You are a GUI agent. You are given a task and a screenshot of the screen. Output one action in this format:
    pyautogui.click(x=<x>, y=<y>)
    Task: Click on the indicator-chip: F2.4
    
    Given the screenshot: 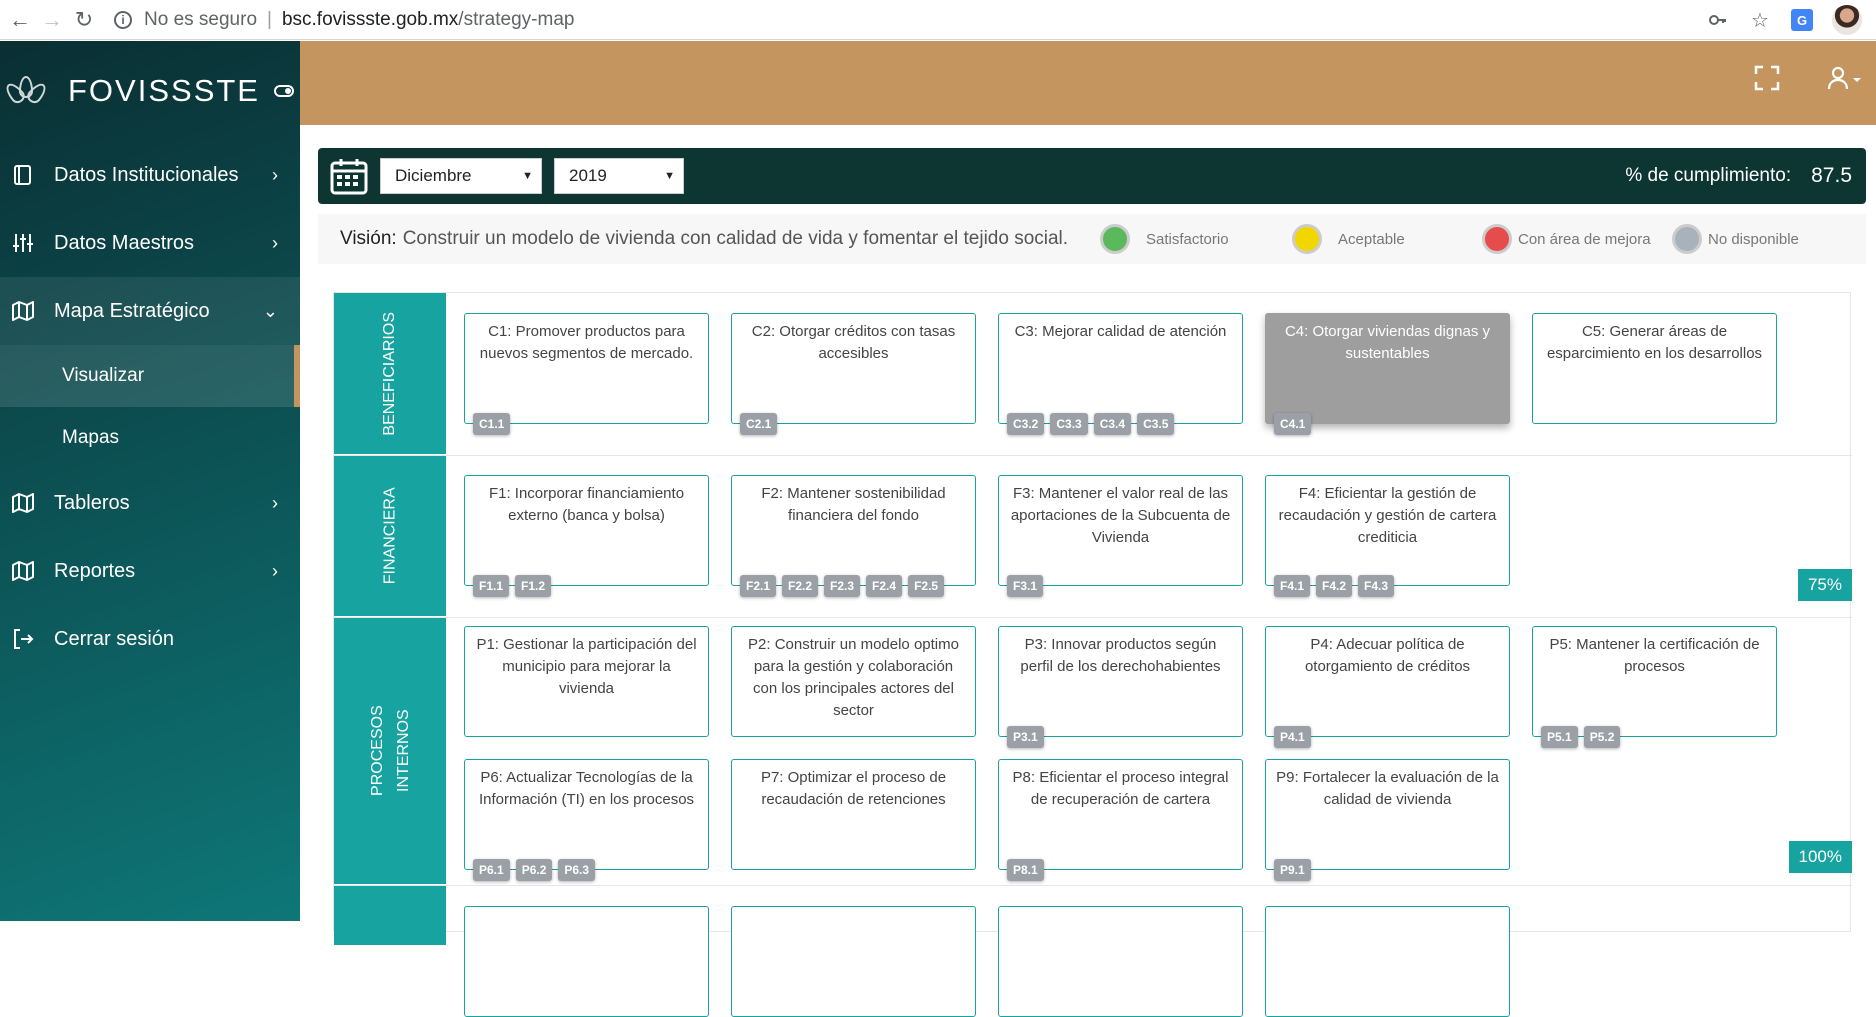 What is the action you would take?
    pyautogui.click(x=884, y=586)
    